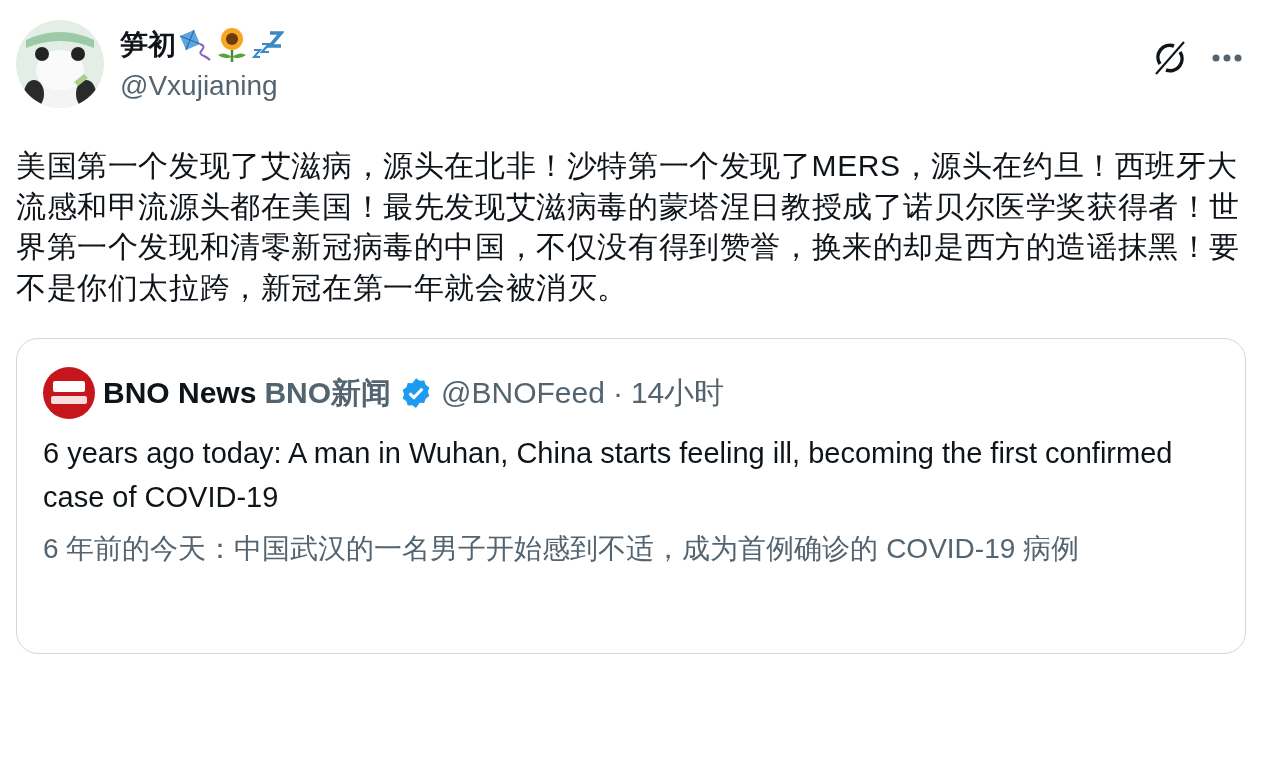 This screenshot has height=765, width=1262. I want to click on sleep-icon, so click(268, 45).